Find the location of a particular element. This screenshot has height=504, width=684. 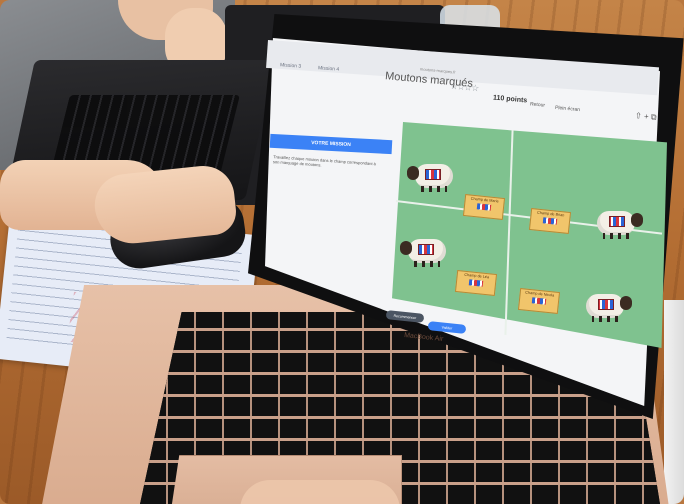

field-sign-3: Champ de Léa is located at coordinates (476, 283).